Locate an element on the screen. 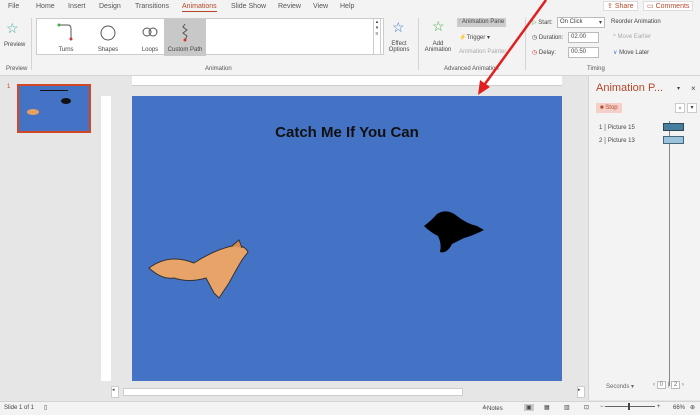  start-select: On Click ▾ is located at coordinates (581, 22).